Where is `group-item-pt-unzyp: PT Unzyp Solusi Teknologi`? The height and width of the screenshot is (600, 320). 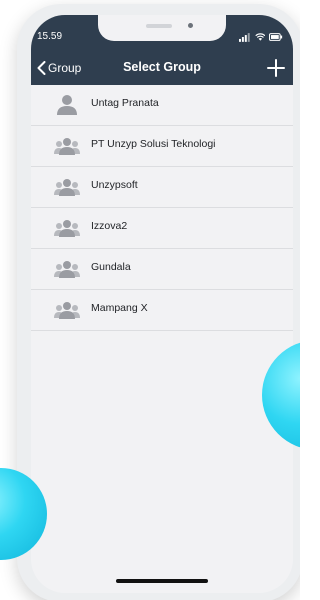
group-item-pt-unzyp: PT Unzyp Solusi Teknologi is located at coordinates (162, 146).